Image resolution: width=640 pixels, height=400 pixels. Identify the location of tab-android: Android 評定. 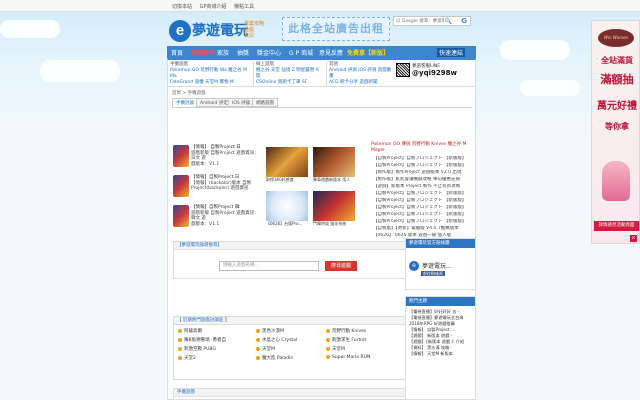
(214, 102).